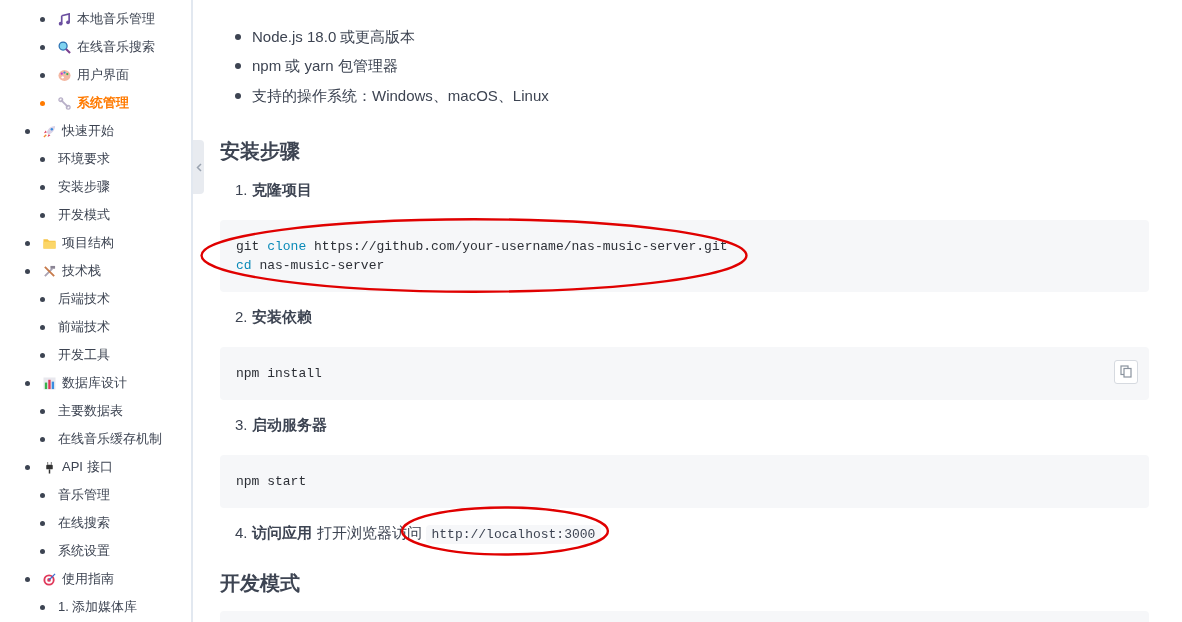 Image resolution: width=1182 pixels, height=622 pixels. I want to click on music-note-icon, so click(64, 19).